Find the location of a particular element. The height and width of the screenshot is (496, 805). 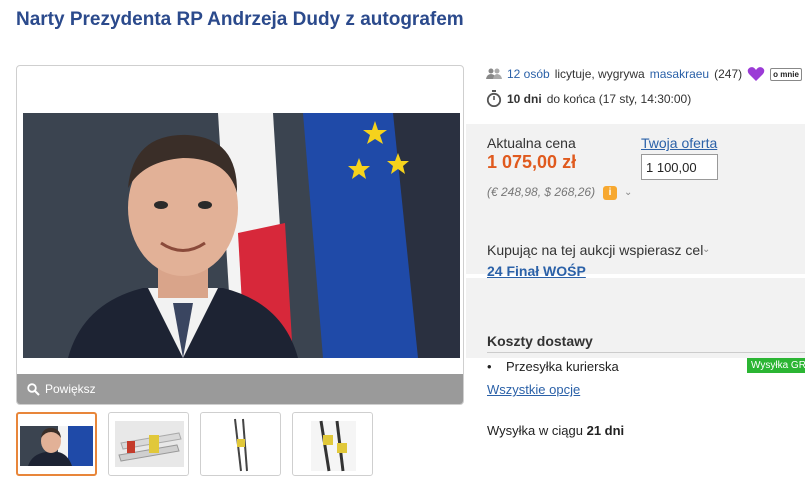

current-price-label: Aktualna cena is located at coordinates (531, 143).